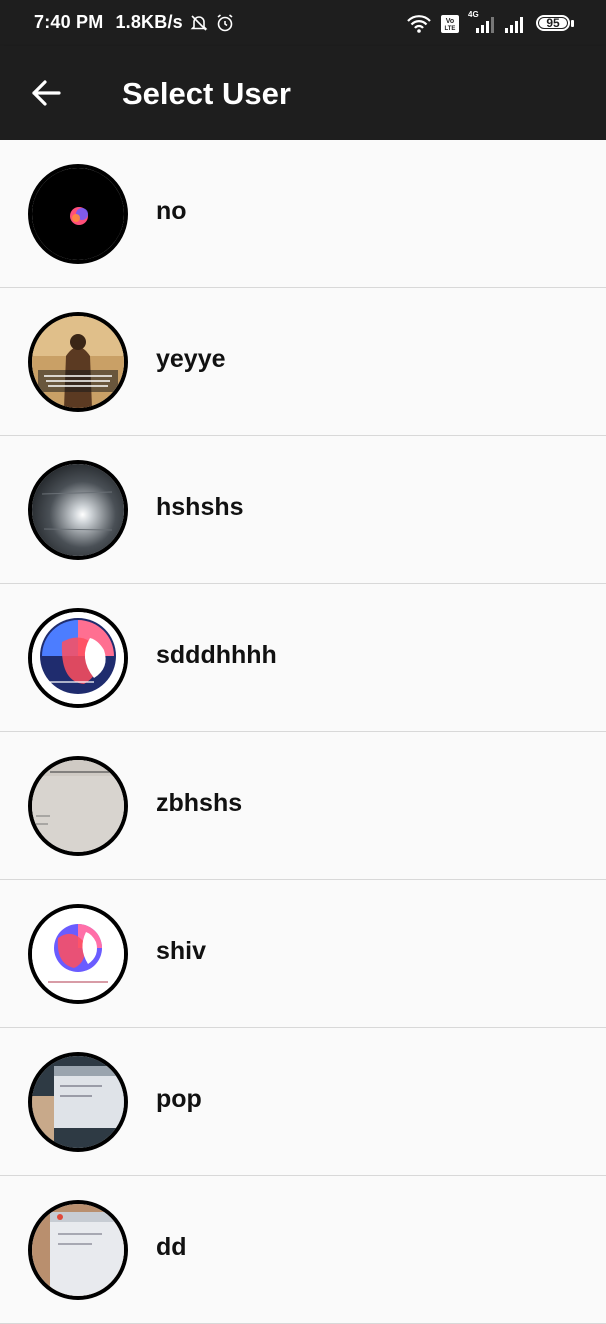 The image size is (606, 1324). I want to click on back-button, so click(46, 93).